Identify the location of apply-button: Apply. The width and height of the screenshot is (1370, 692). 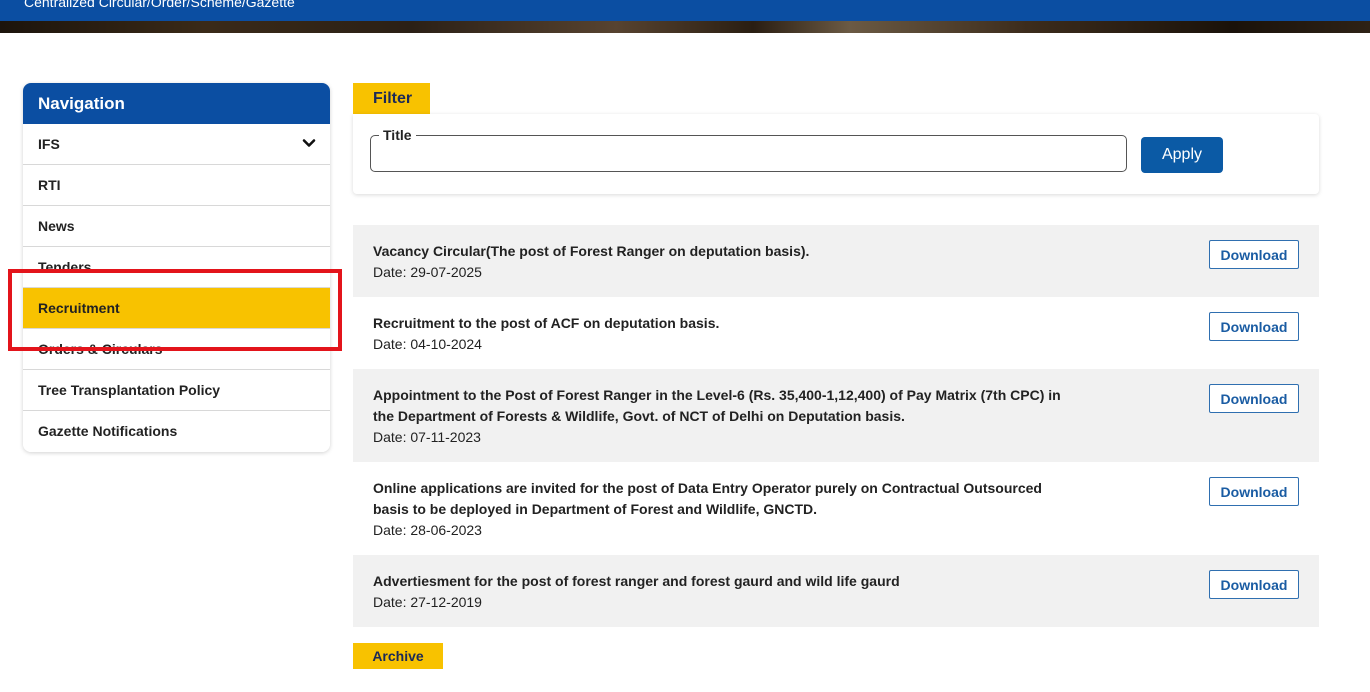
(1182, 155).